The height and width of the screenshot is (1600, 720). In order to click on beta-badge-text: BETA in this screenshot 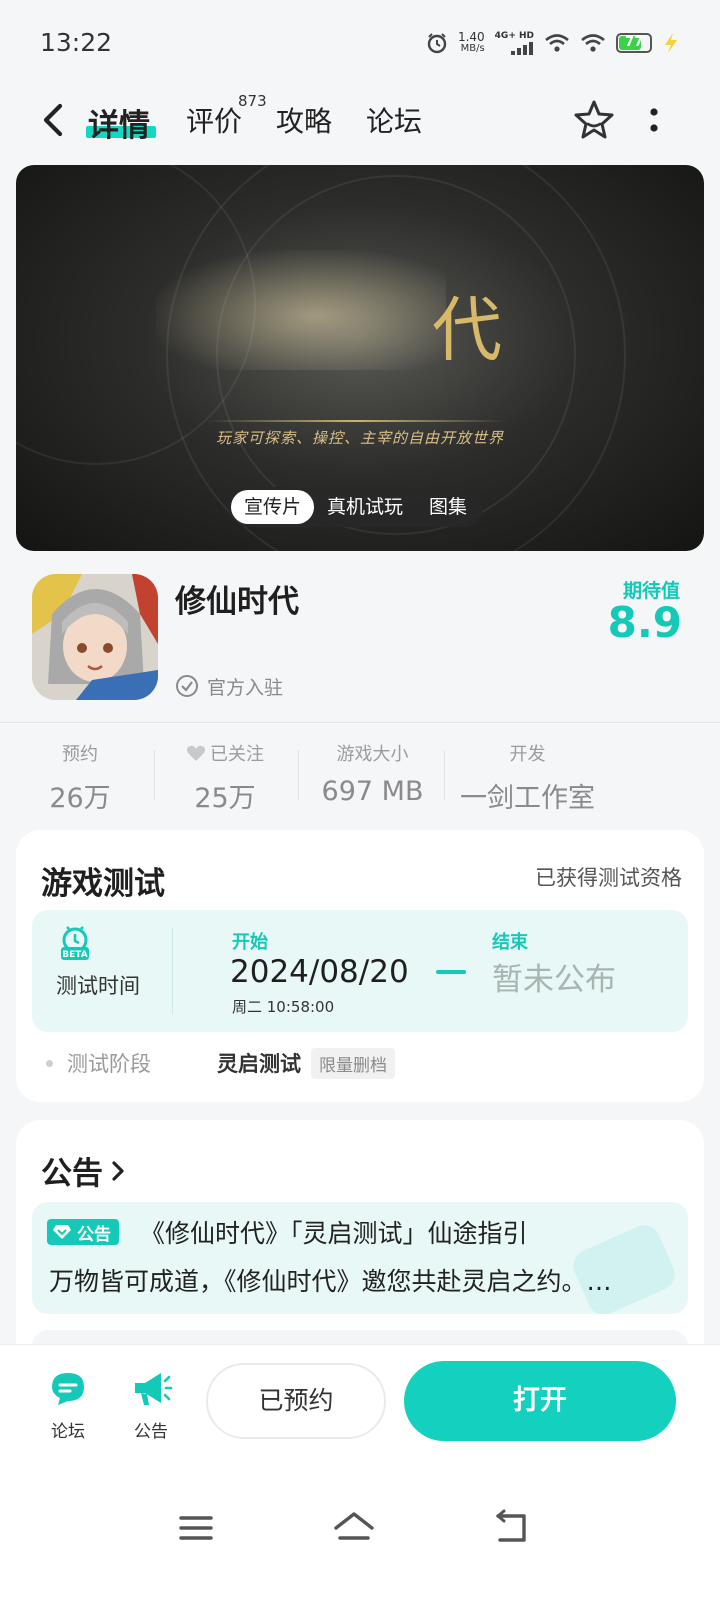, I will do `click(74, 955)`.